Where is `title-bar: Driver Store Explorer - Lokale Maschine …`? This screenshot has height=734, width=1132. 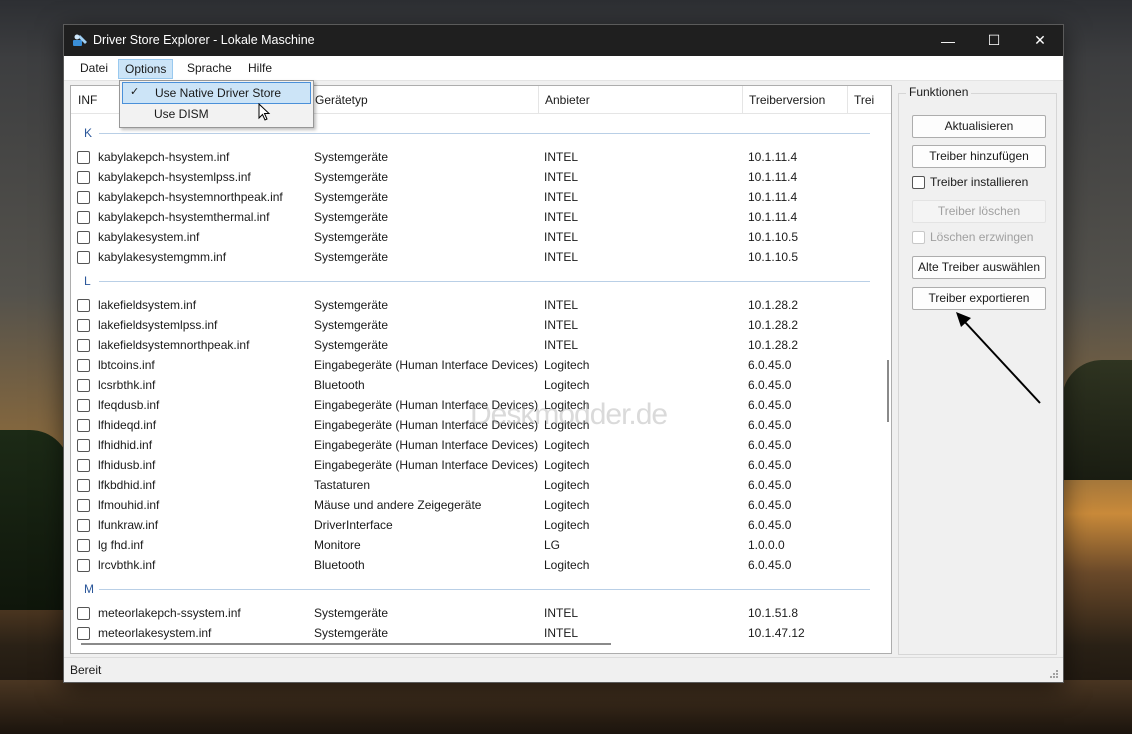
title-bar: Driver Store Explorer - Lokale Maschine … is located at coordinates (563, 40).